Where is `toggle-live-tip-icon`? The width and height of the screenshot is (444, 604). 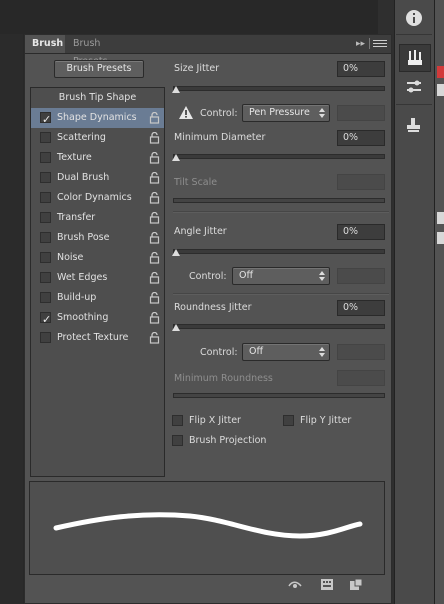
toggle-live-tip-icon is located at coordinates (295, 584).